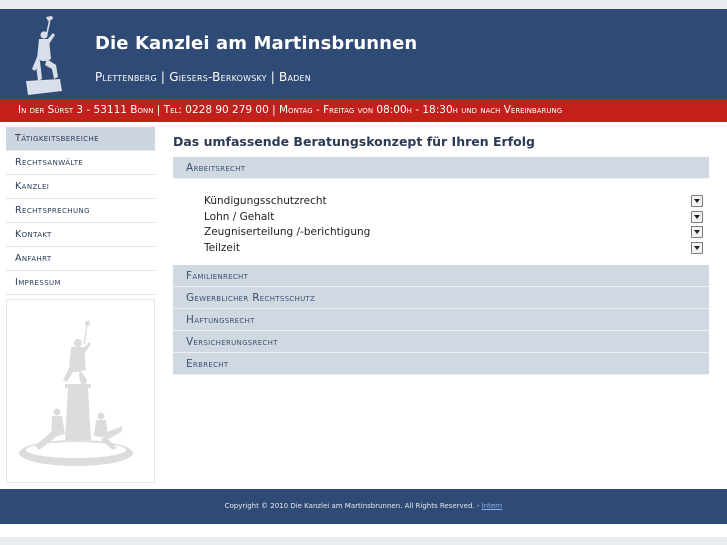  I want to click on site-subtitle: Plettenberg | Giesers-Berkowsky | Baden, so click(203, 77).